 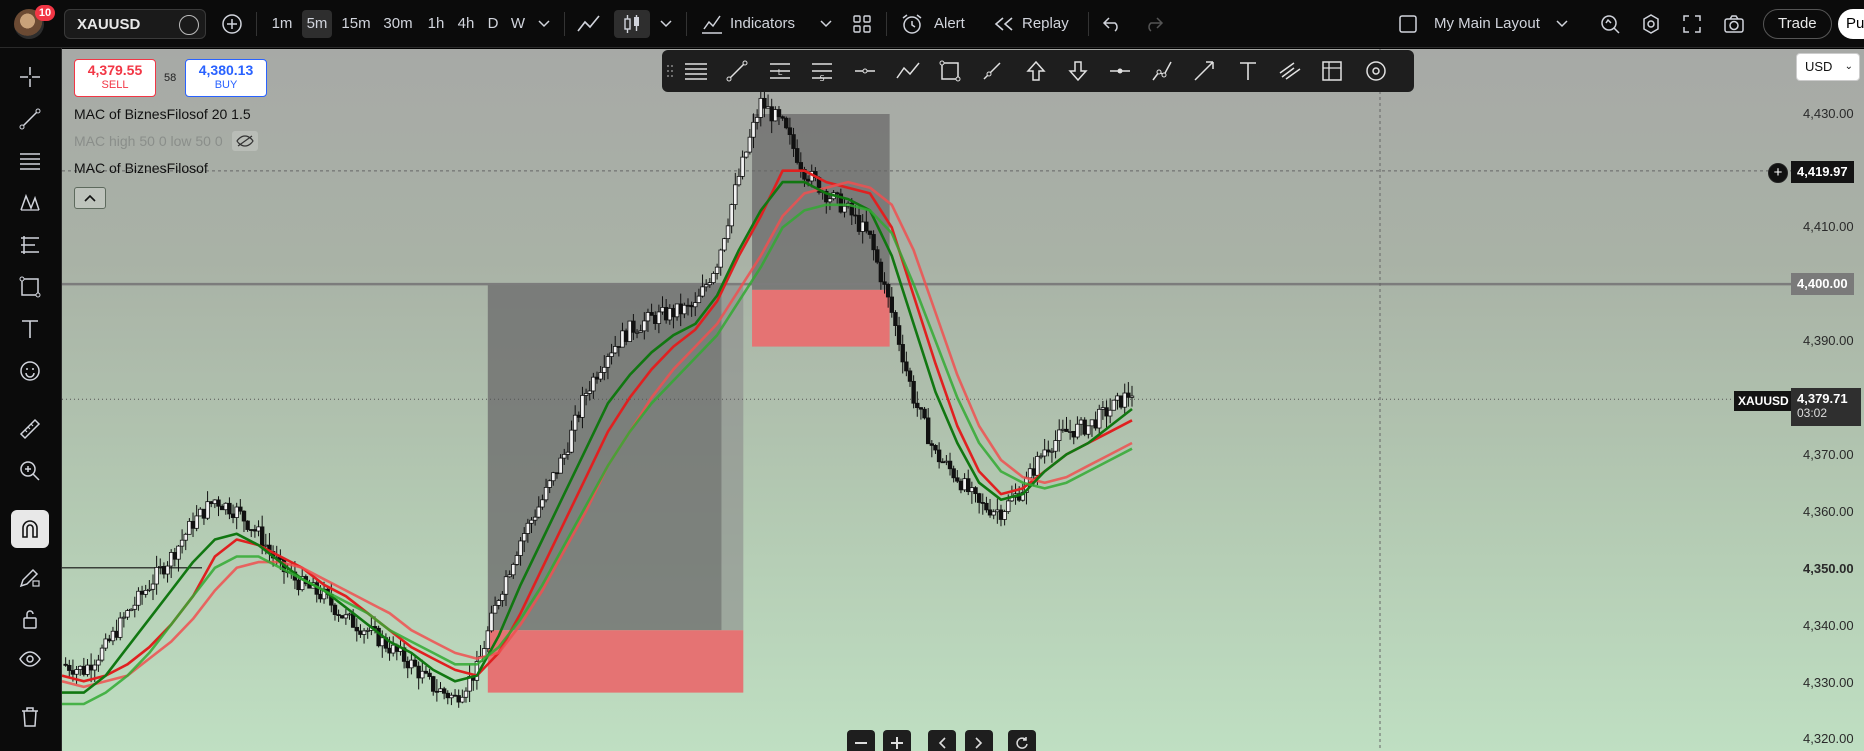 I want to click on alert-button: Alert, so click(x=954, y=24).